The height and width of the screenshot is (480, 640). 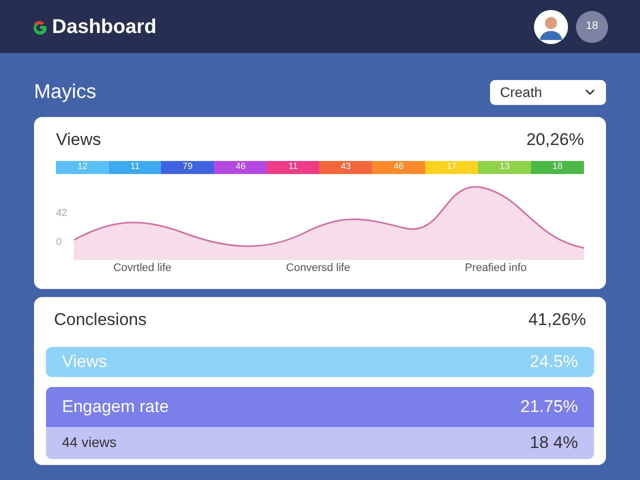 What do you see at coordinates (554, 361) in the screenshot?
I see `metric-value: 24.5%` at bounding box center [554, 361].